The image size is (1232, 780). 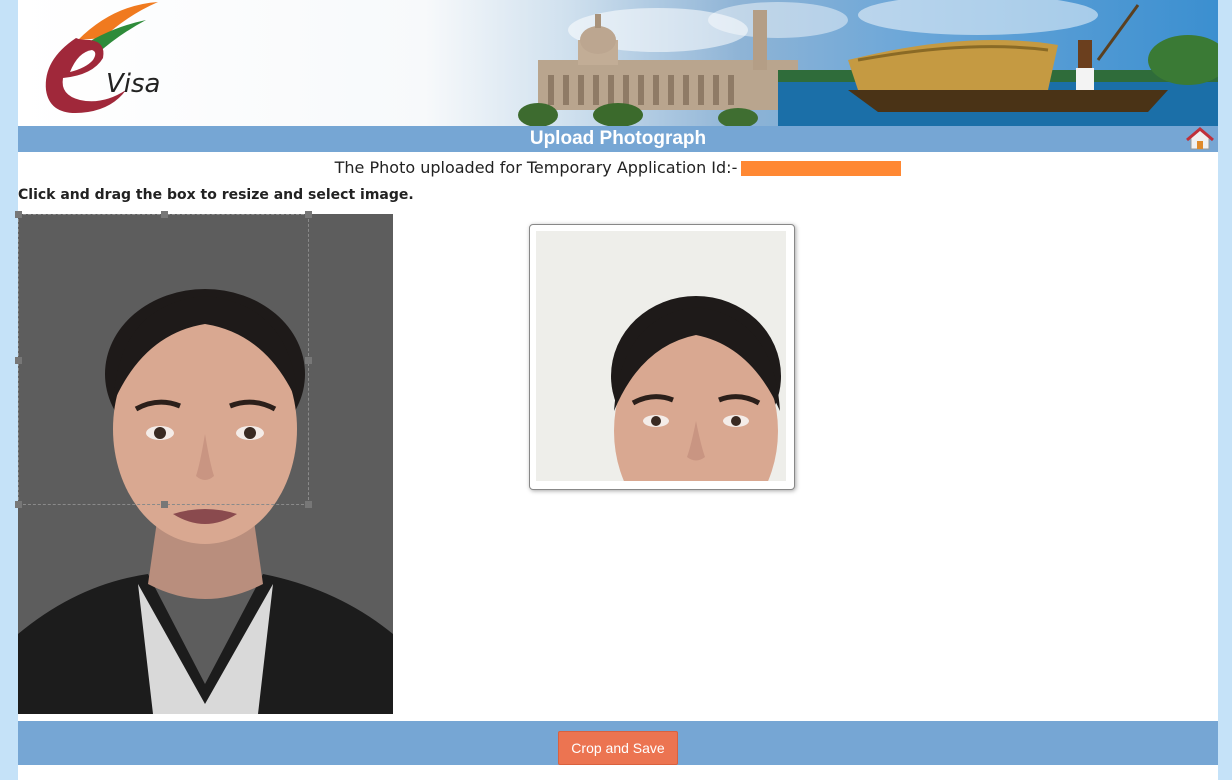 I want to click on redacted-application-id, so click(x=821, y=168).